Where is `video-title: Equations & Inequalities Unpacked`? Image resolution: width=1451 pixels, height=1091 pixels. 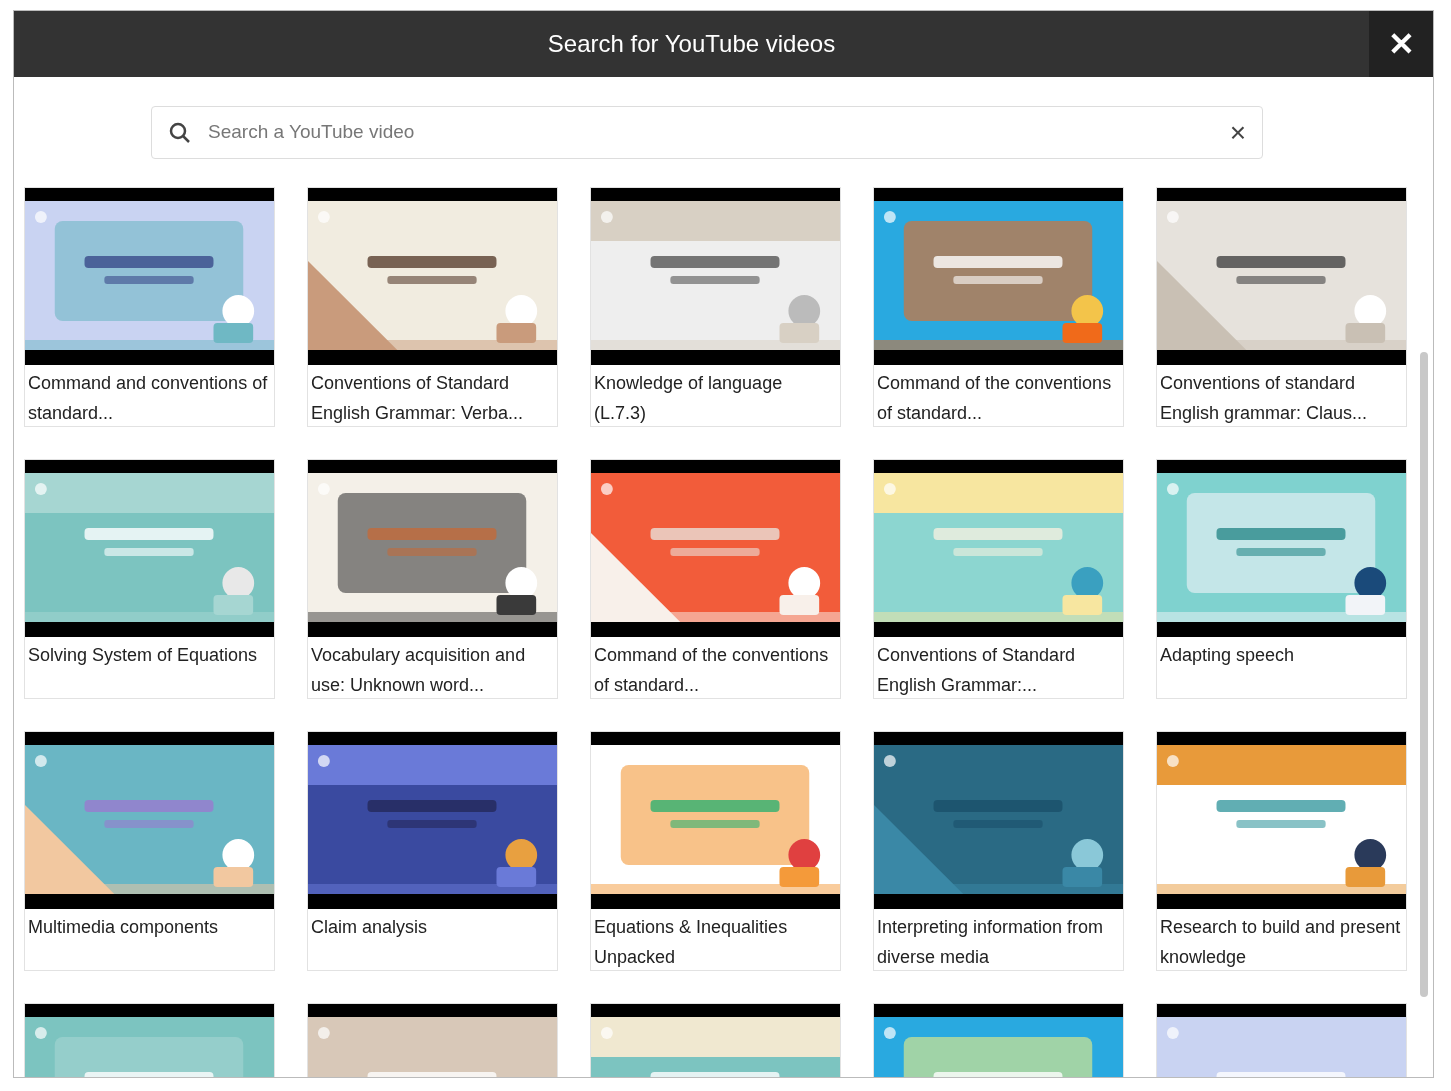
video-title: Equations & Inequalities Unpacked is located at coordinates (691, 942).